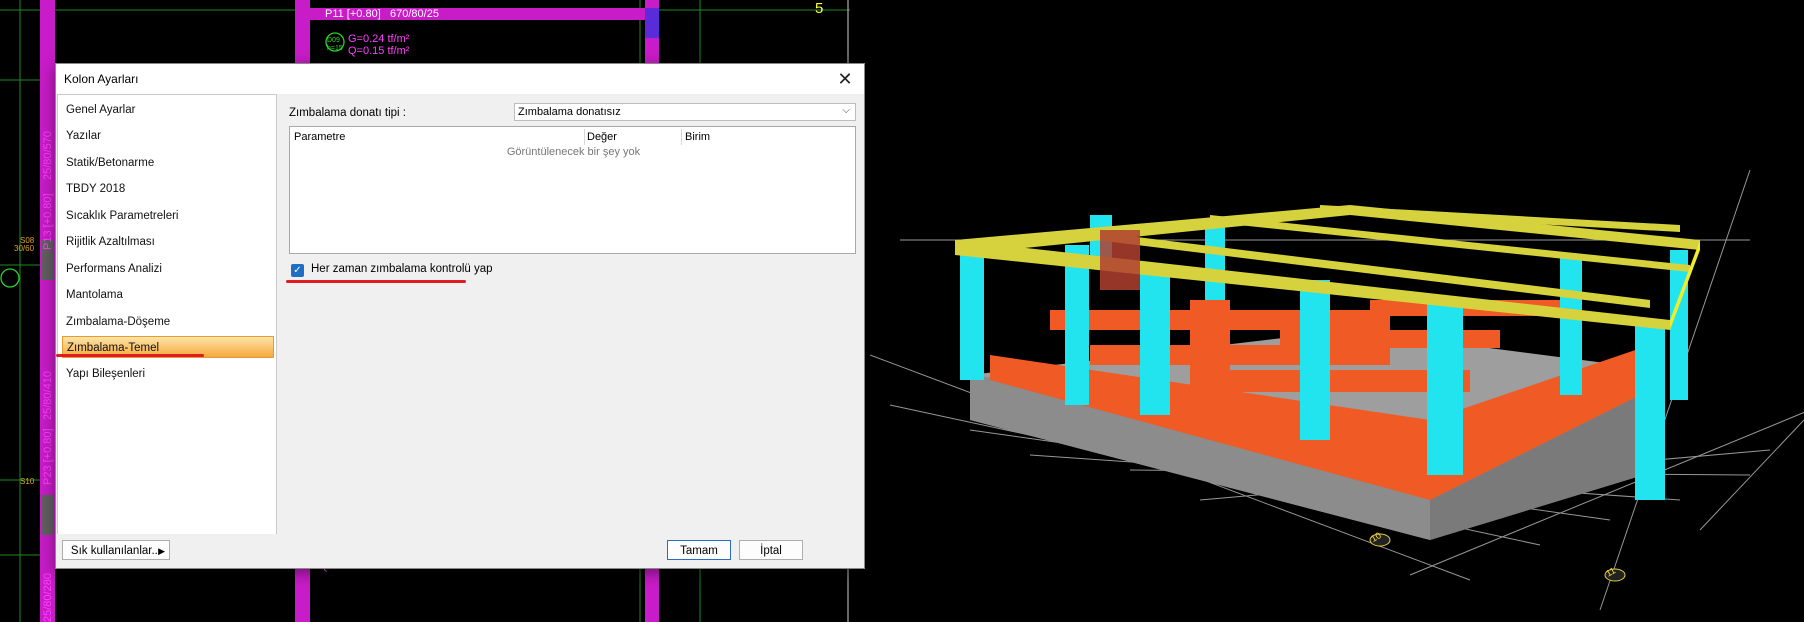  I want to click on column-label: 25/80/280, so click(48, 597).